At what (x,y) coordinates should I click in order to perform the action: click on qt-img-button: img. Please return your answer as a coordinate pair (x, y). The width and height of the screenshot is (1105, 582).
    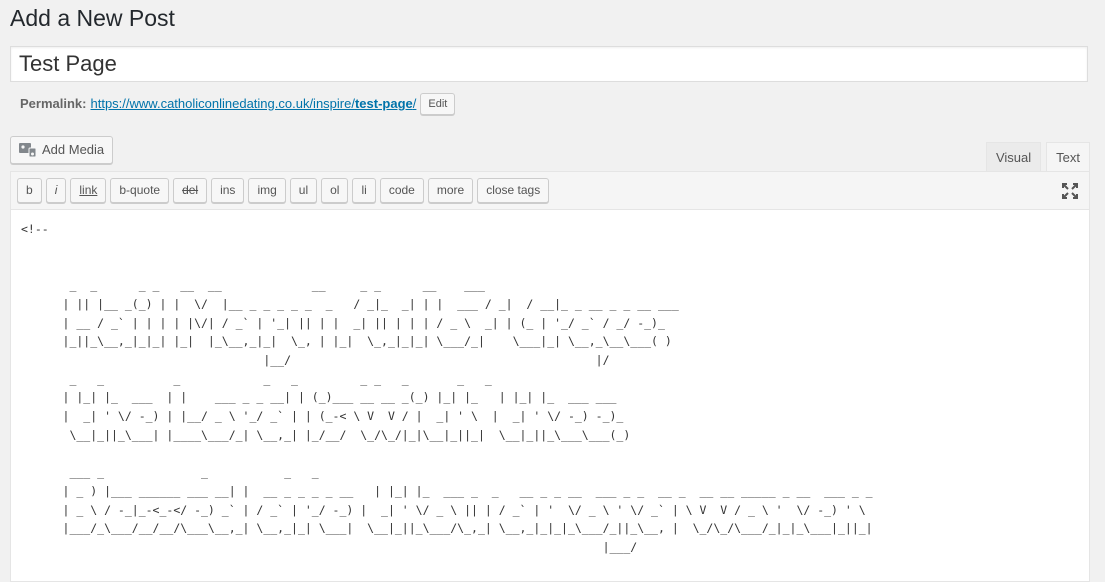
    Looking at the image, I should click on (267, 190).